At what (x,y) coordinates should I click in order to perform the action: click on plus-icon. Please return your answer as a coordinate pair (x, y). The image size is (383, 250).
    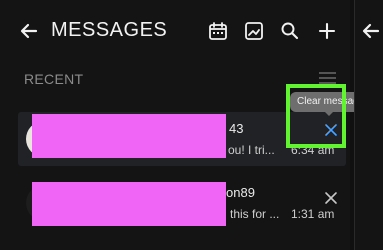
    Looking at the image, I should click on (327, 31).